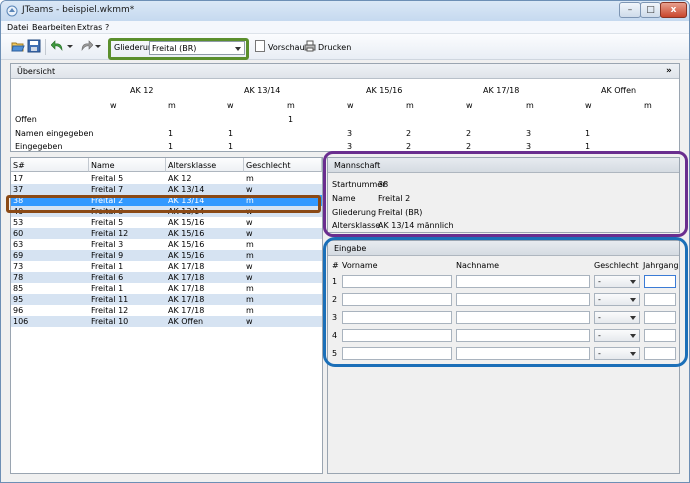  Describe the element at coordinates (18, 288) in the screenshot. I see `table-cell: 85` at that location.